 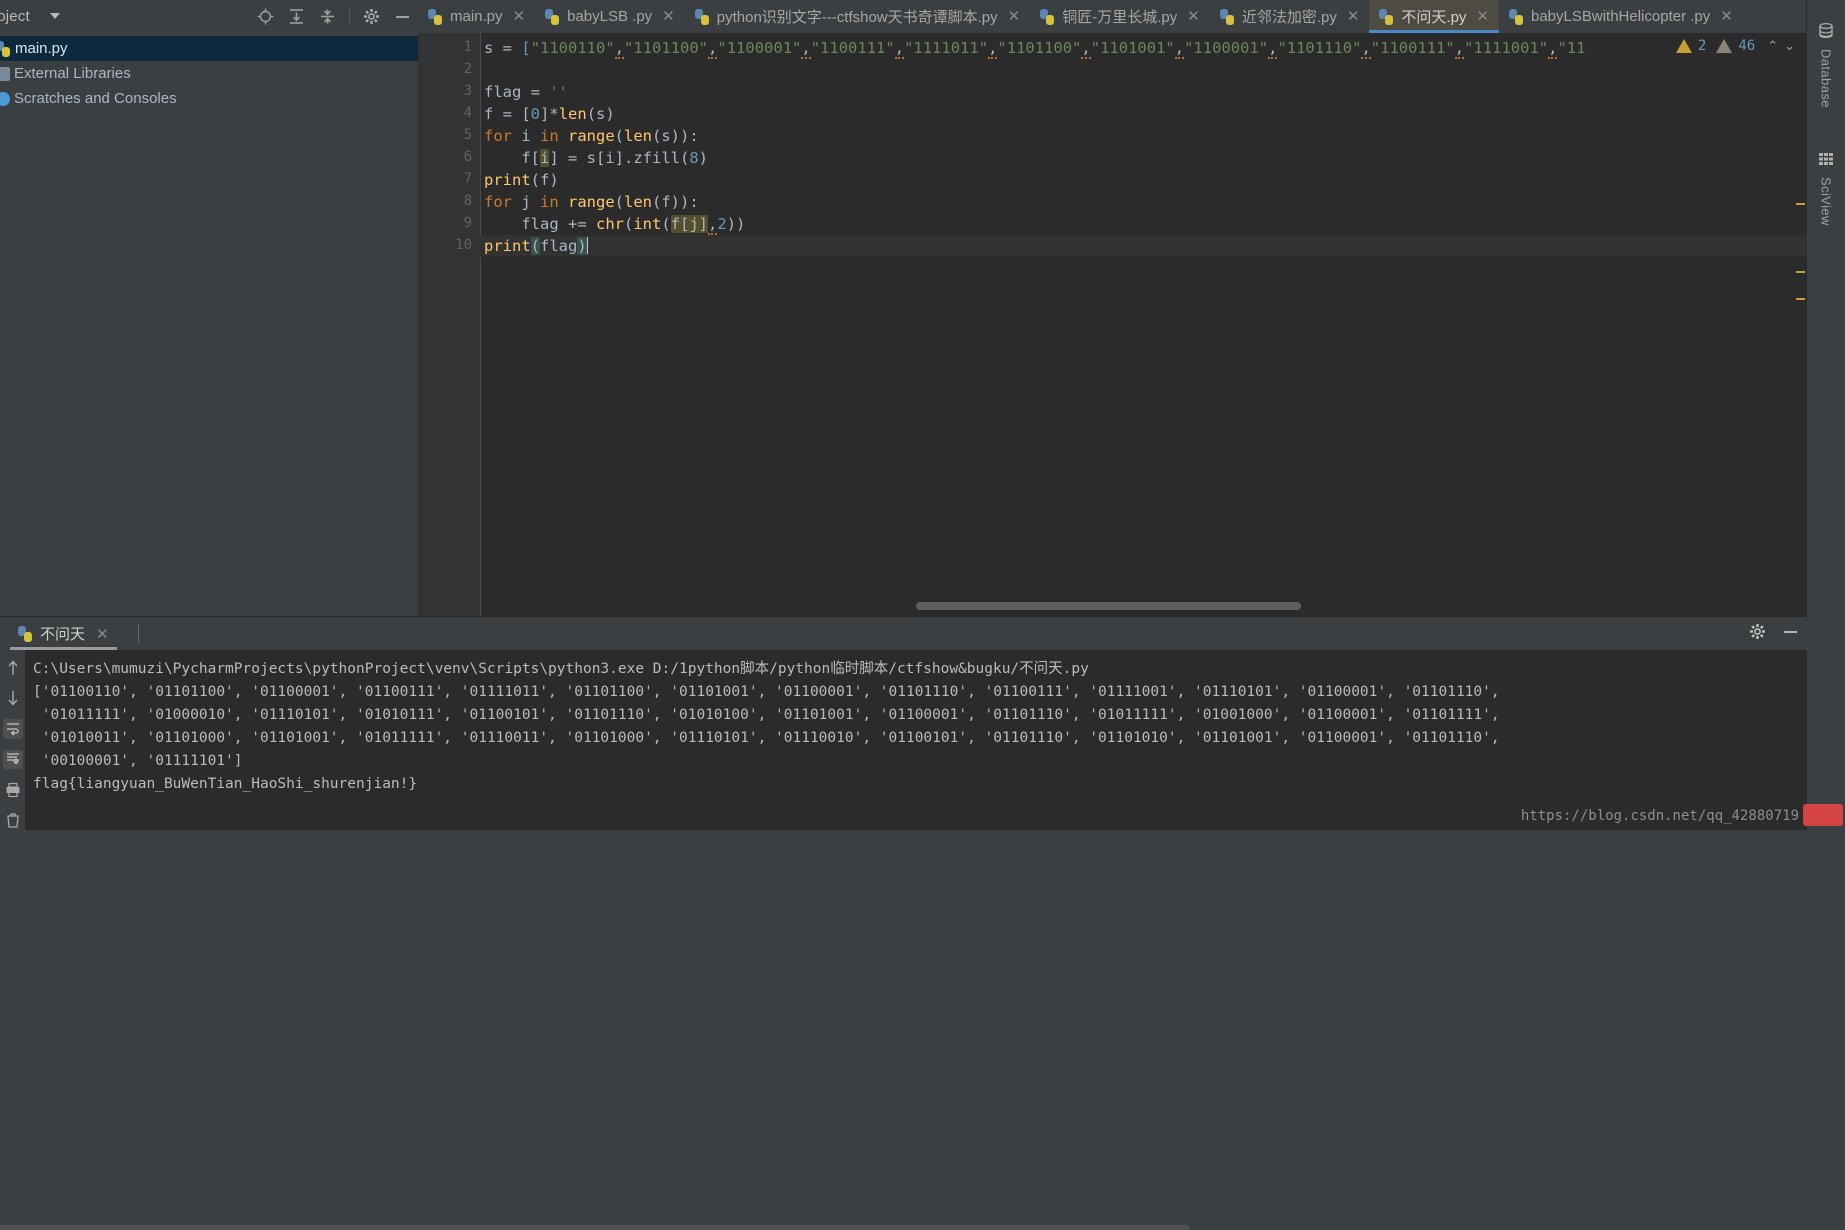 I want to click on tab-label: babyLSBwithHelicopter .py, so click(x=1621, y=16).